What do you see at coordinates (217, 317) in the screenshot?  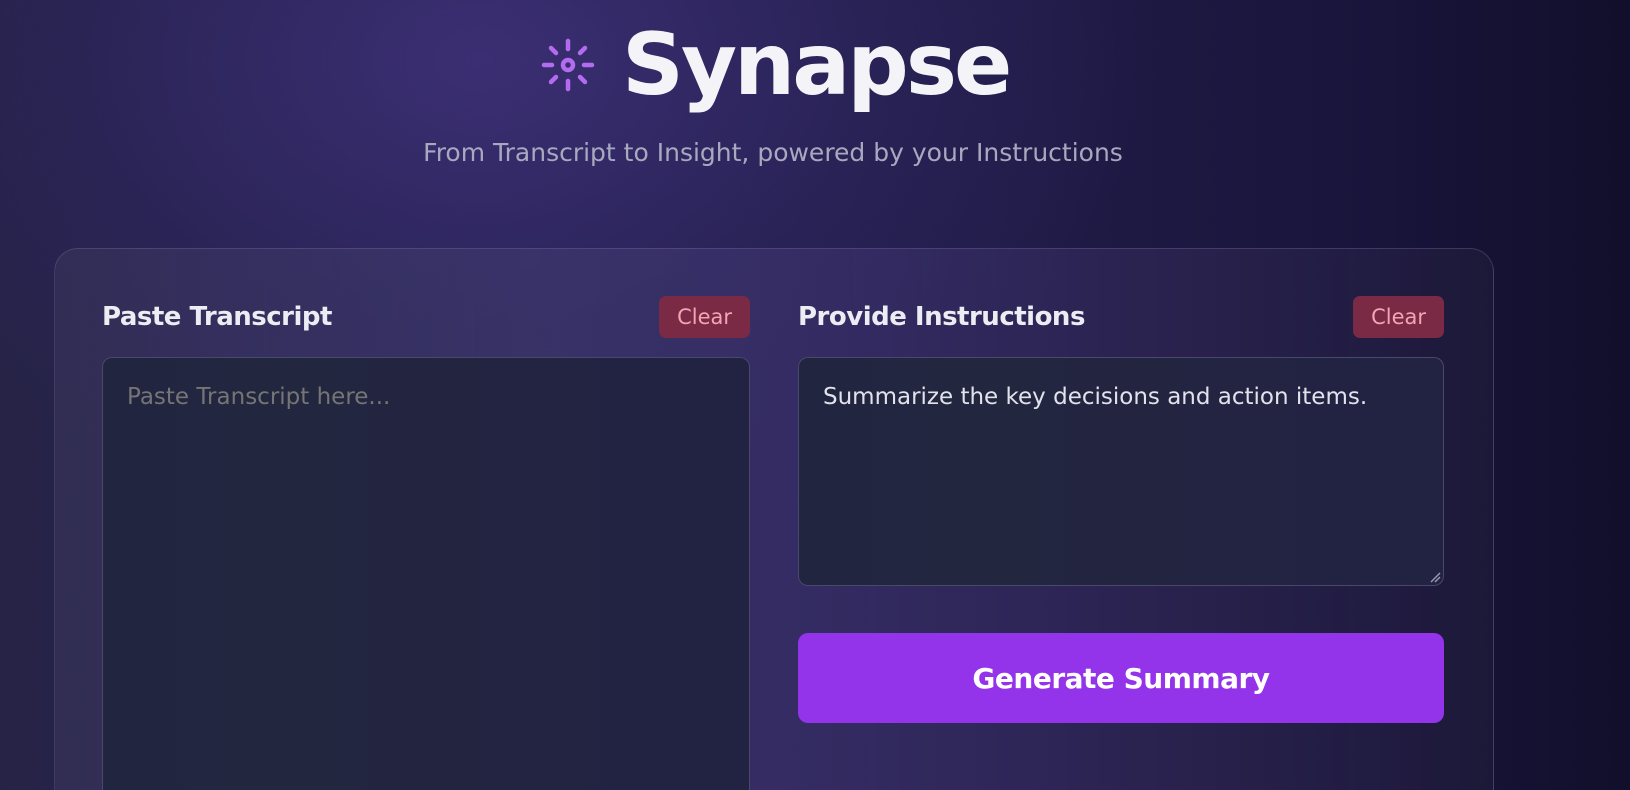 I see `transcript-panel-title: Paste Transcript` at bounding box center [217, 317].